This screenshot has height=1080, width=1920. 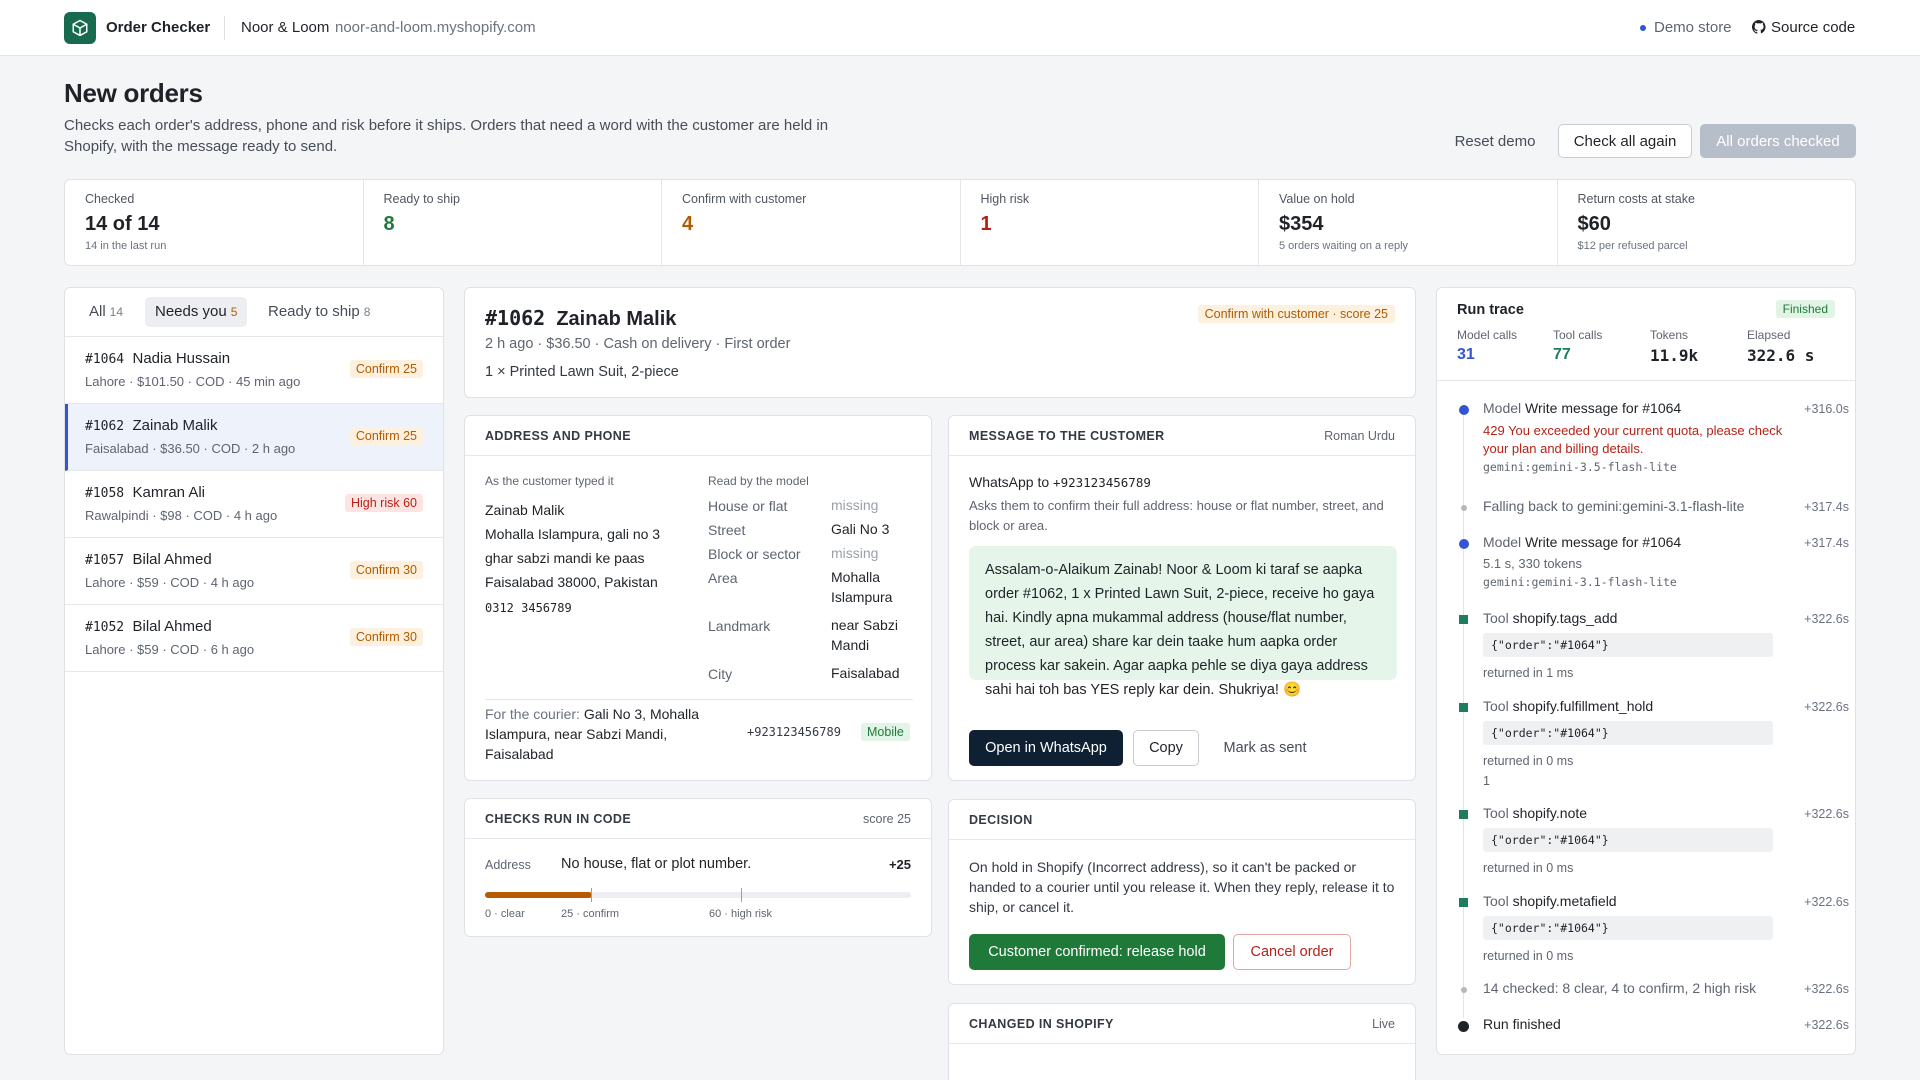 I want to click on trace-event-time: +317.4s, so click(x=1826, y=543).